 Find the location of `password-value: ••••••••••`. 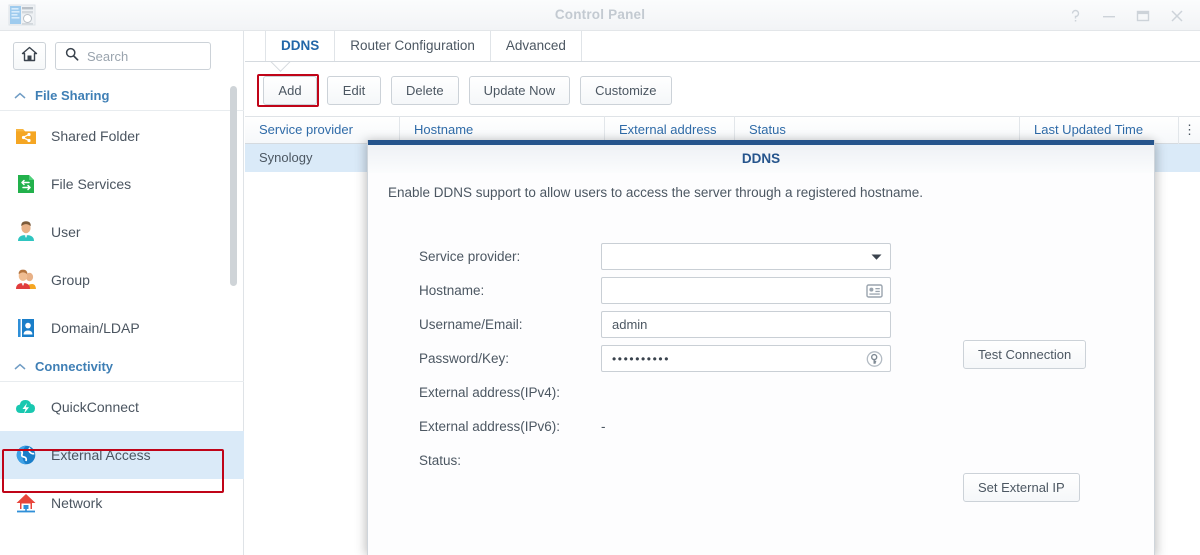

password-value: •••••••••• is located at coordinates (641, 358).